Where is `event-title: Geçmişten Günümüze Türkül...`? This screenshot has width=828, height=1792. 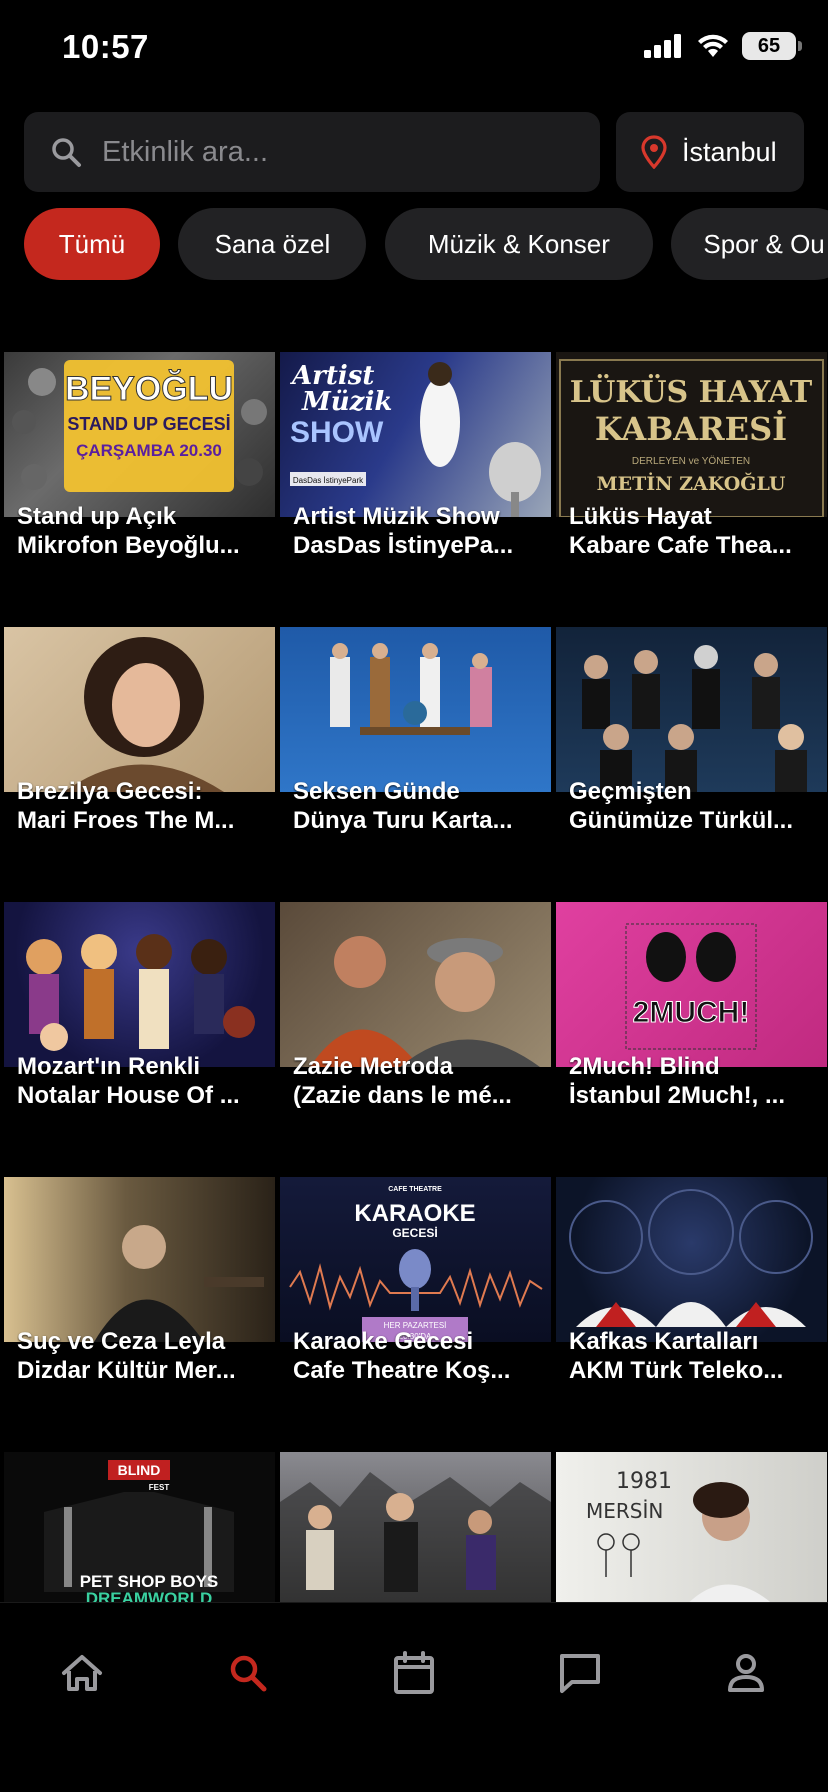 event-title: Geçmişten Günümüze Türkül... is located at coordinates (681, 806).